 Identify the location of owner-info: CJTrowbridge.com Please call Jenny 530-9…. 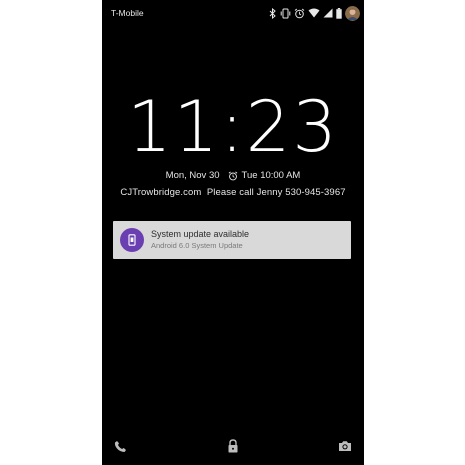
(233, 192).